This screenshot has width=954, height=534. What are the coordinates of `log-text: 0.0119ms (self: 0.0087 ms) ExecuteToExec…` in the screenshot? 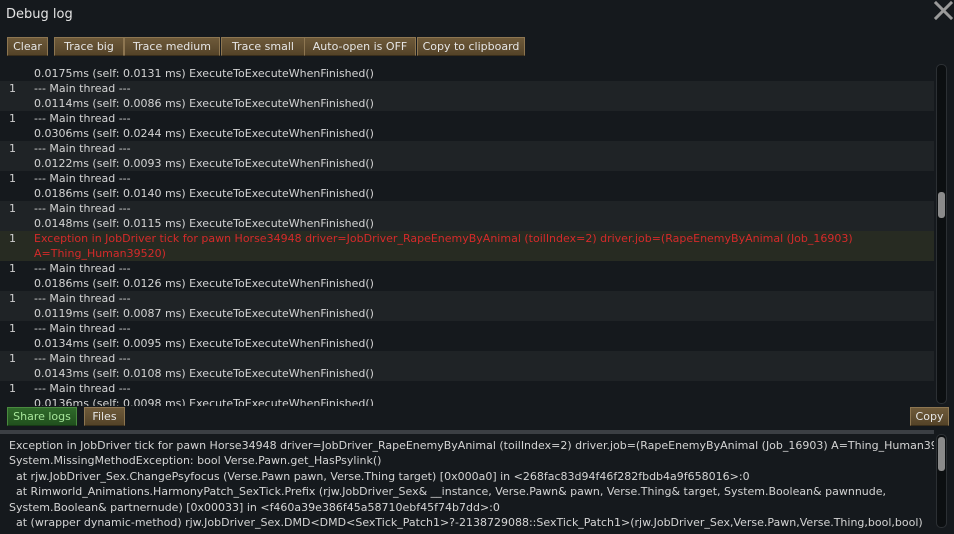 It's located at (204, 313).